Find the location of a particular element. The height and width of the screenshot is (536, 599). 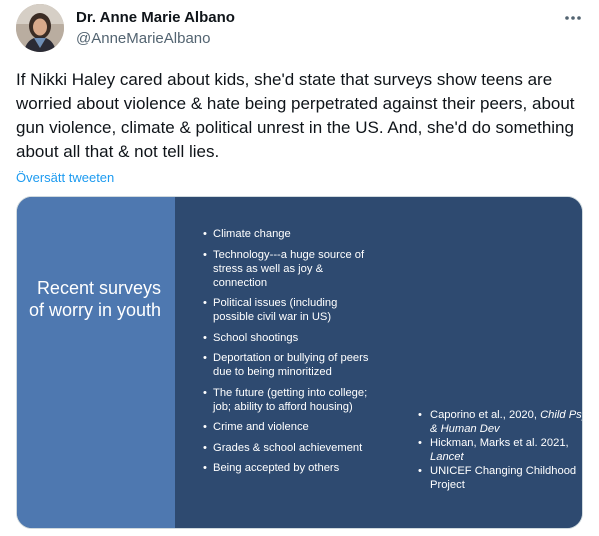

reference-authors: Hickman, Marks et al. 2021, is located at coordinates (499, 443).